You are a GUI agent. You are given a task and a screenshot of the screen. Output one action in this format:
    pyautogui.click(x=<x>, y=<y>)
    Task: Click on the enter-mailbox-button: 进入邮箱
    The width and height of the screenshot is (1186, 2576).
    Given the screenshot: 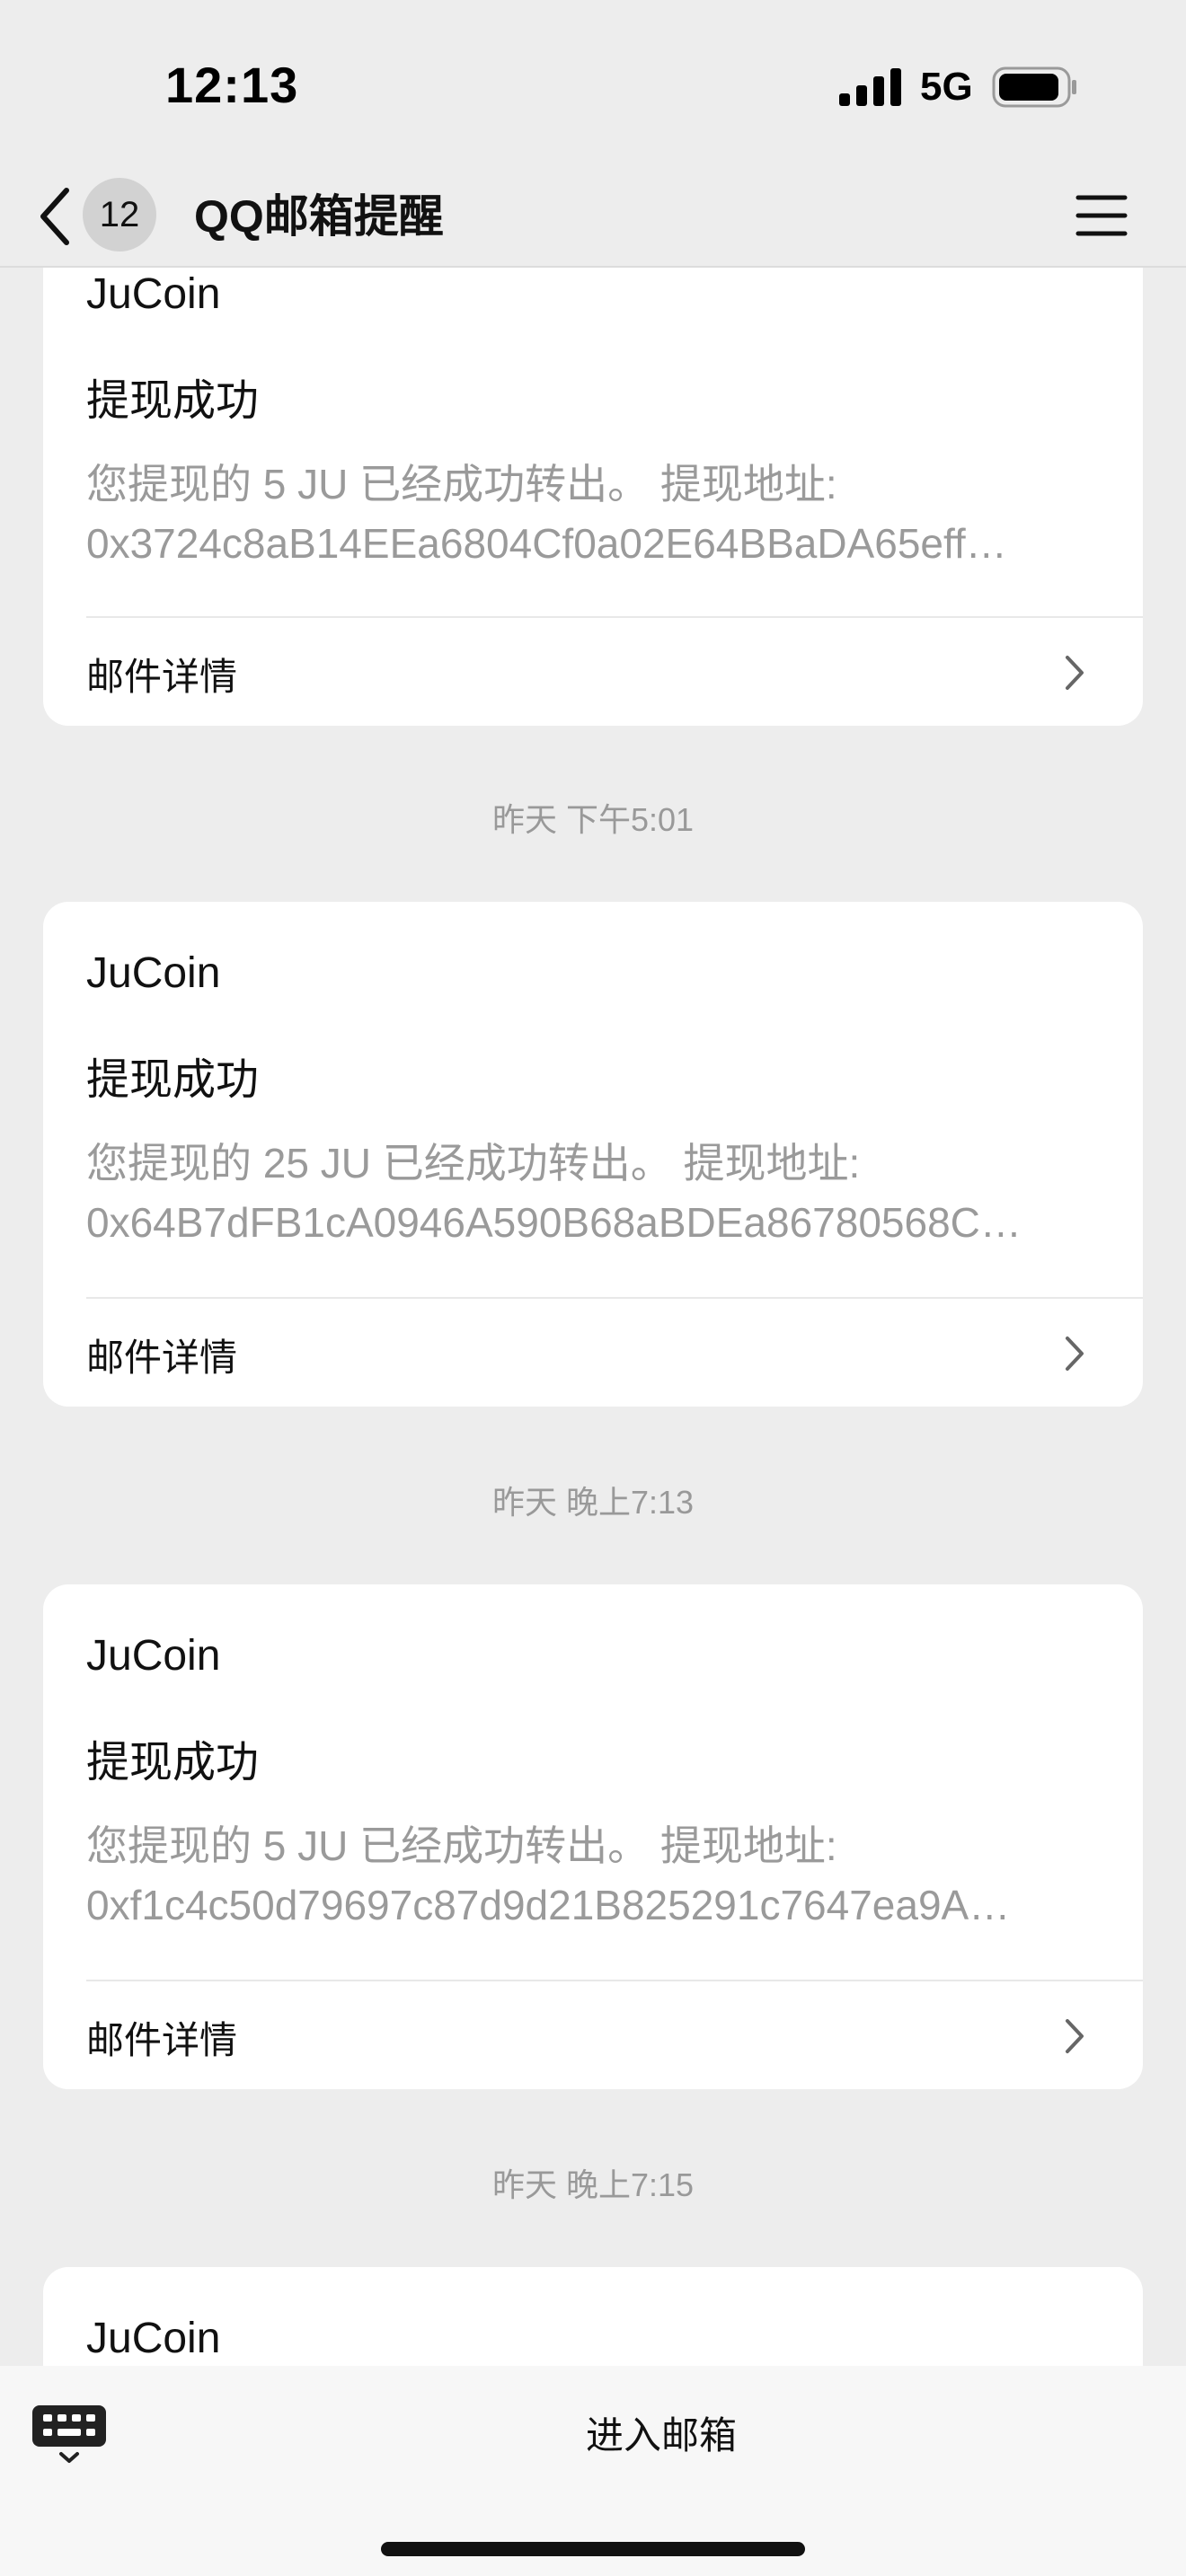 What is the action you would take?
    pyautogui.click(x=593, y=2432)
    